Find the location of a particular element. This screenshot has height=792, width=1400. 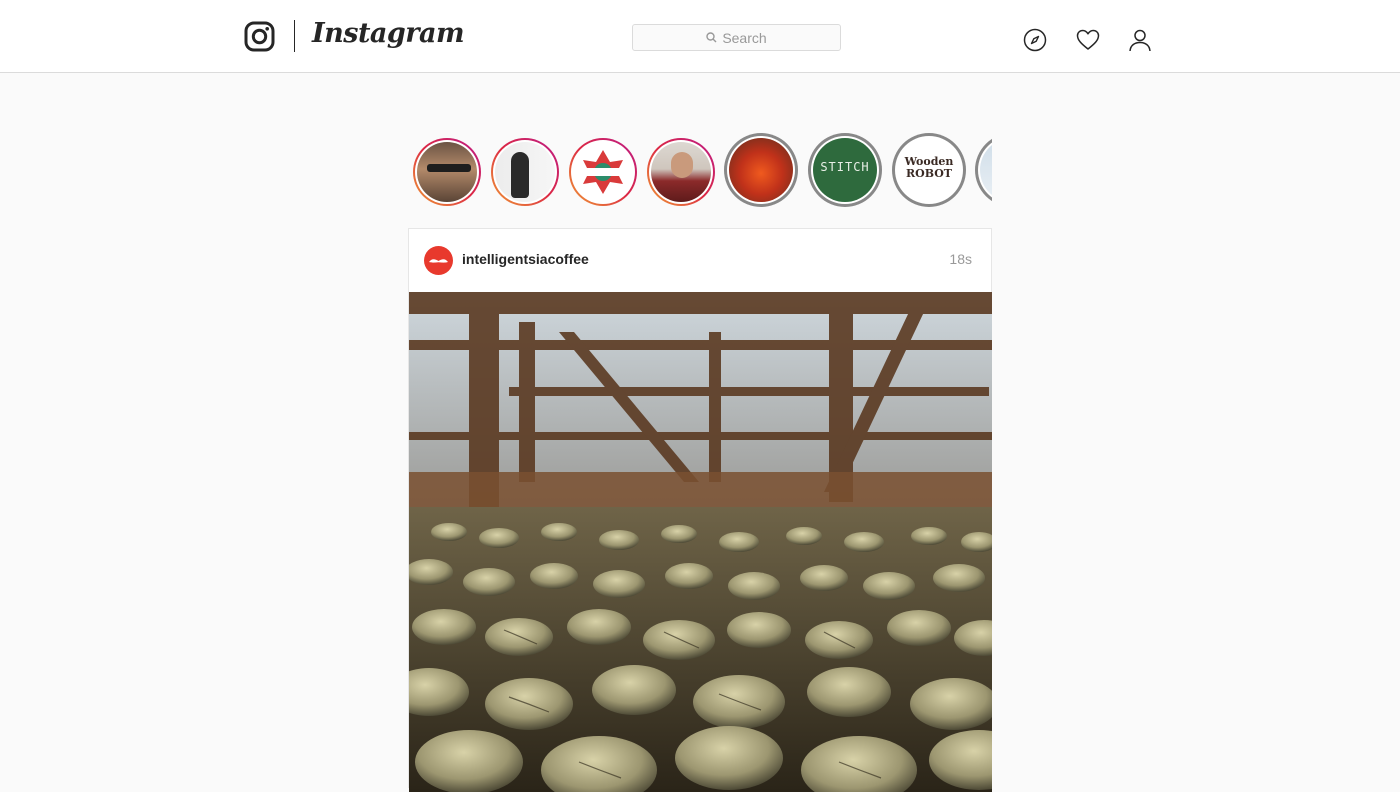

instagram-wordmark: Instagram is located at coordinates (388, 33).